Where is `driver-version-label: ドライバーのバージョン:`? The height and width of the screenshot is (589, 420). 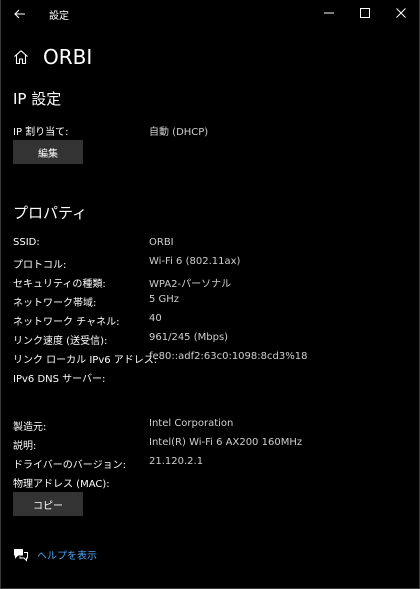
driver-version-label: ドライバーのバージョン: is located at coordinates (69, 465).